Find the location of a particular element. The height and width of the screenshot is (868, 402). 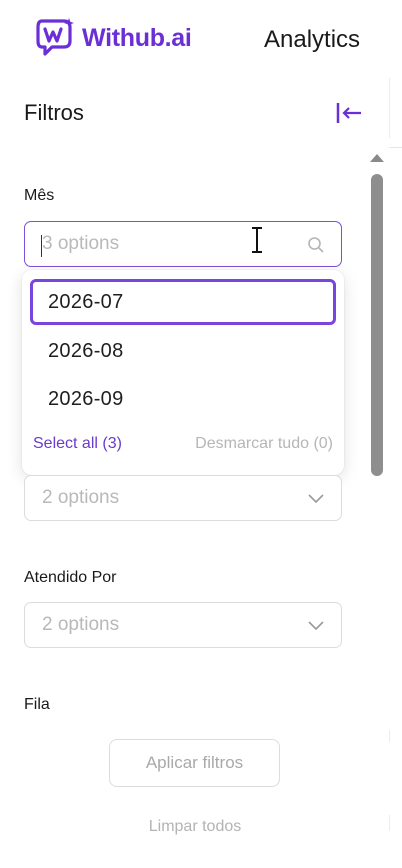

select-all-link: Select all (3) is located at coordinates (77, 444).